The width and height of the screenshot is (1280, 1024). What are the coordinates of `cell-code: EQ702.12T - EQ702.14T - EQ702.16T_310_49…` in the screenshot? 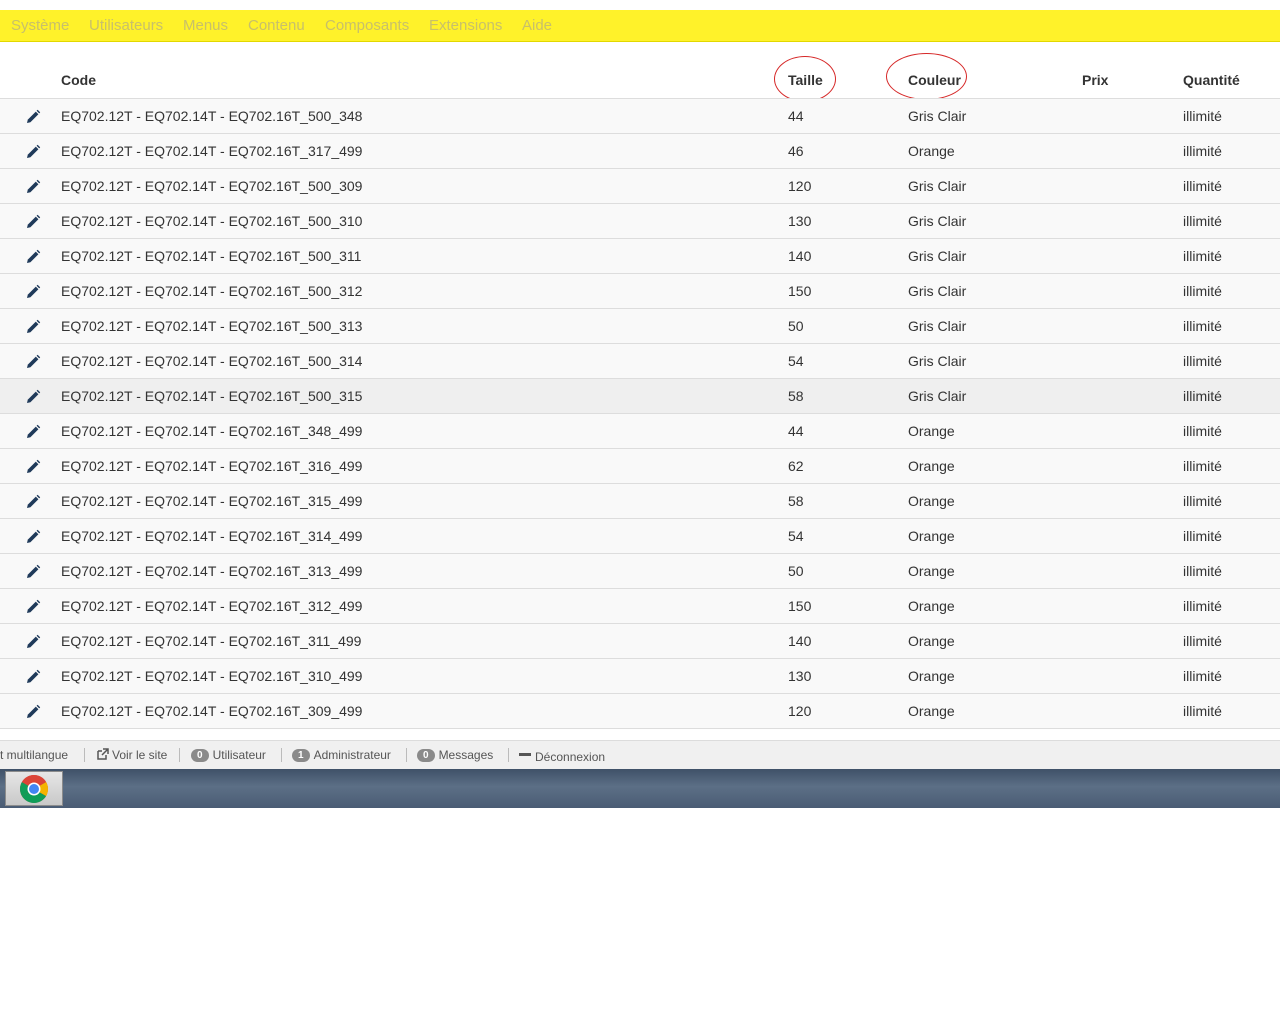 It's located at (212, 676).